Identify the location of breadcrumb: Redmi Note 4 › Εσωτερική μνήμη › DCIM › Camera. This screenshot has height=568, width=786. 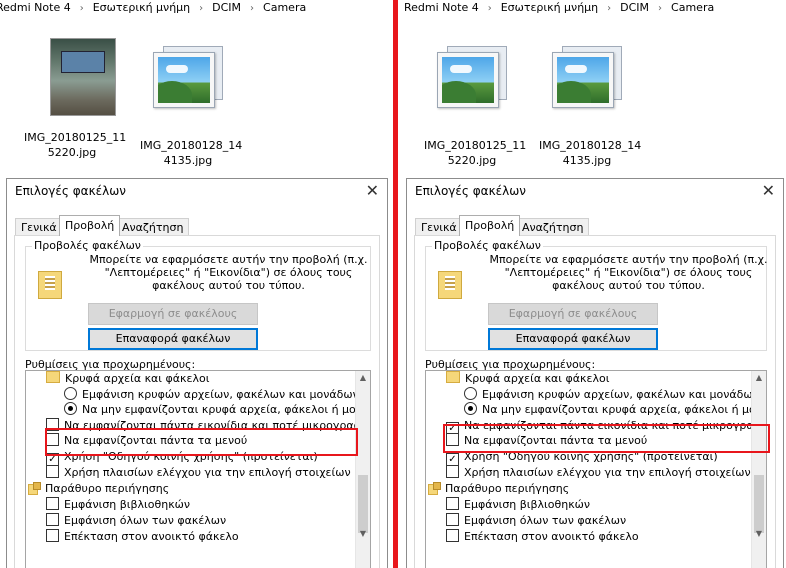
(559, 8).